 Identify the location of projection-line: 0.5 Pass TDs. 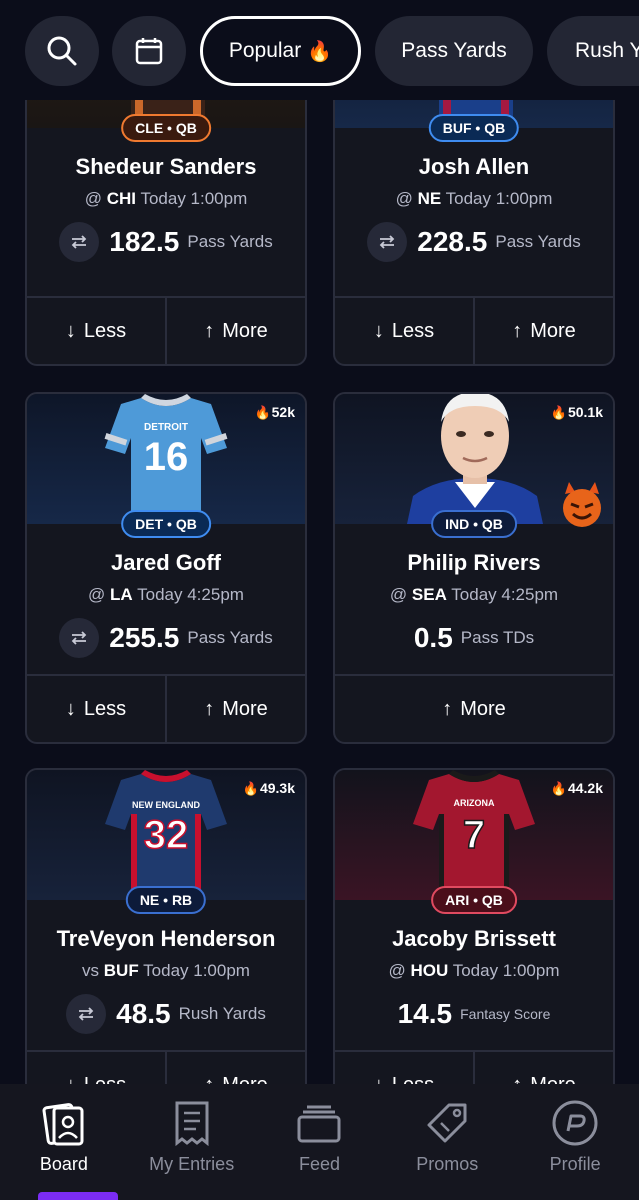
(474, 638).